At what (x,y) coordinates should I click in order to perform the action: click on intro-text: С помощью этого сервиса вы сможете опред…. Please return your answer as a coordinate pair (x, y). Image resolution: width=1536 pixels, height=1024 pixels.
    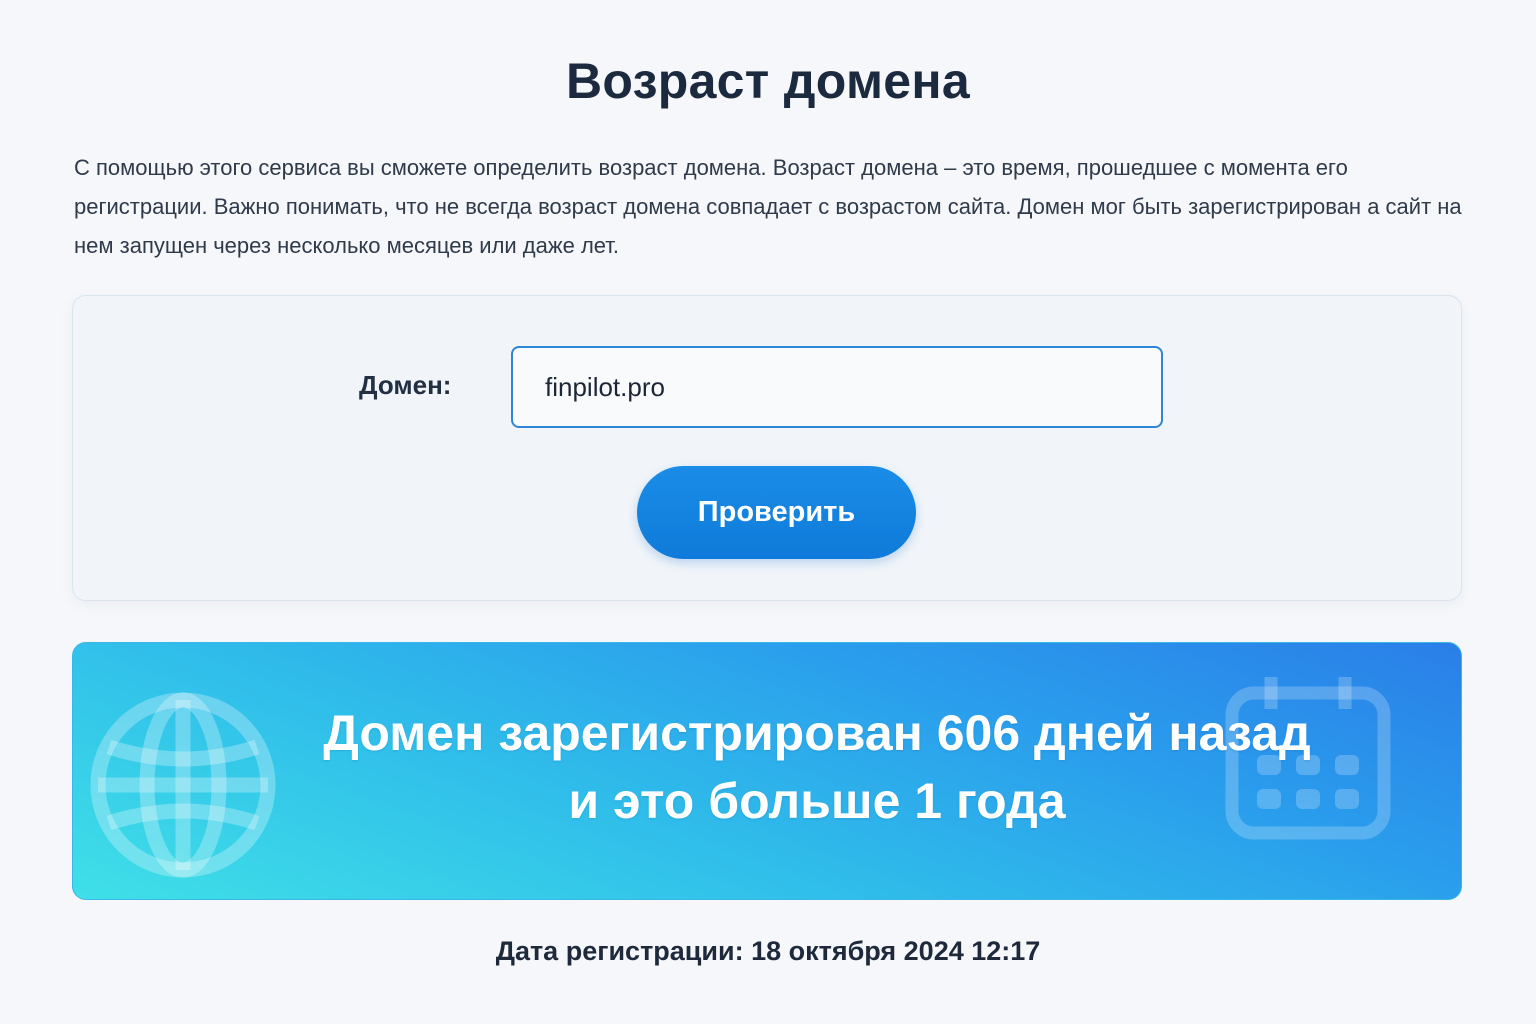
    Looking at the image, I should click on (768, 206).